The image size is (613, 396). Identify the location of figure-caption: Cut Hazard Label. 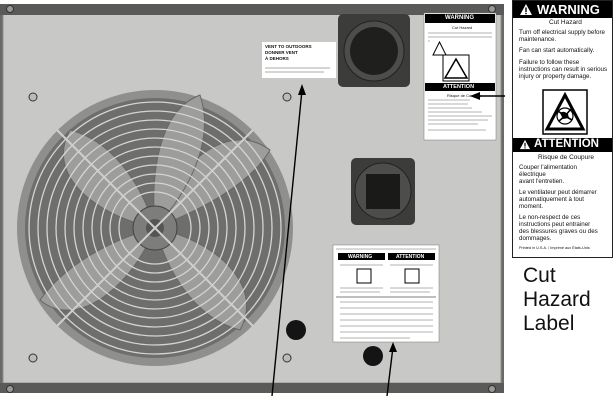
(557, 300).